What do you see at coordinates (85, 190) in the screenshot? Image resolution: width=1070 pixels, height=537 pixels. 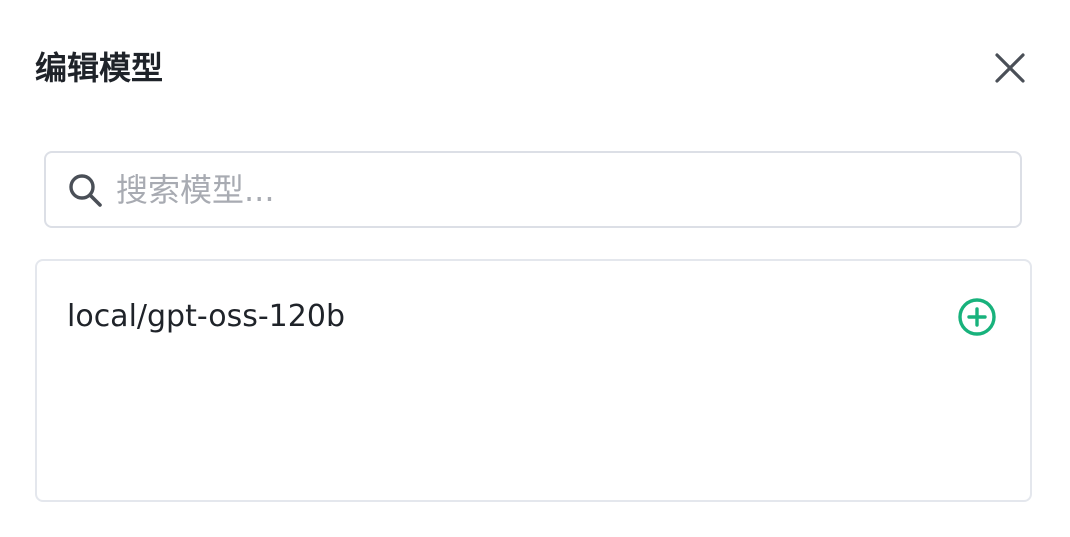 I see `search-icon` at bounding box center [85, 190].